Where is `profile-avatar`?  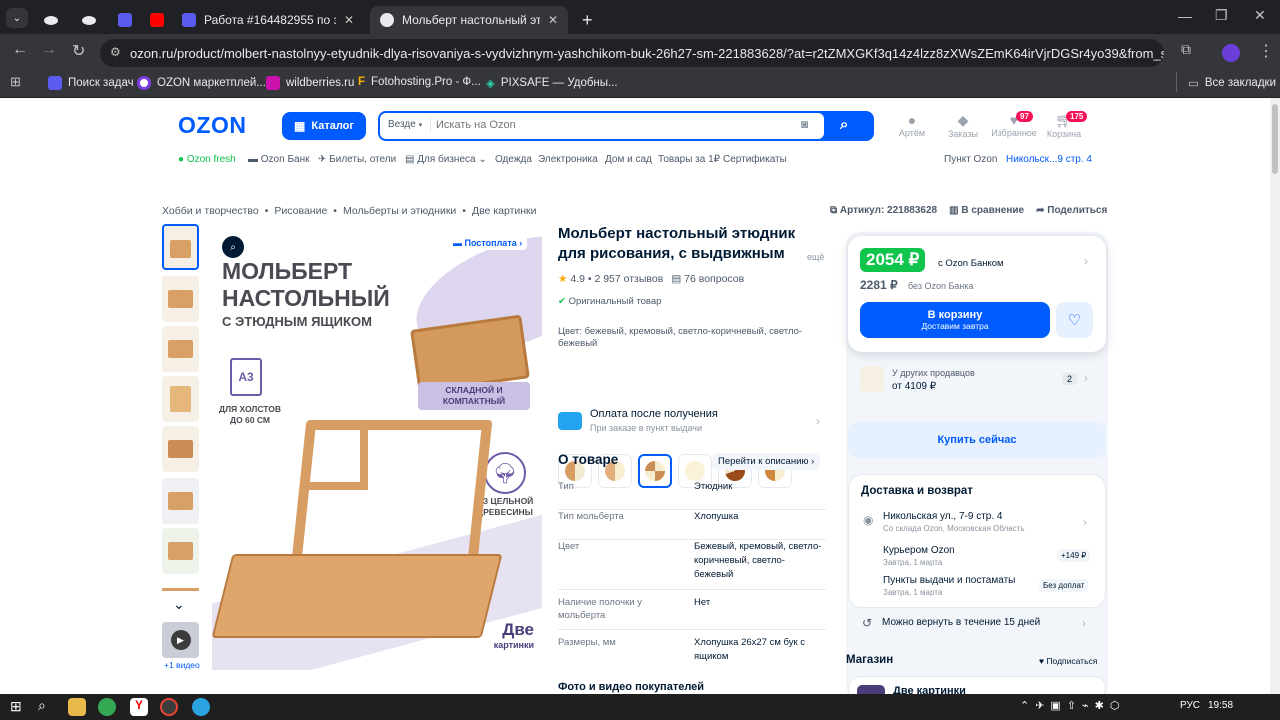
profile-avatar is located at coordinates (1231, 53).